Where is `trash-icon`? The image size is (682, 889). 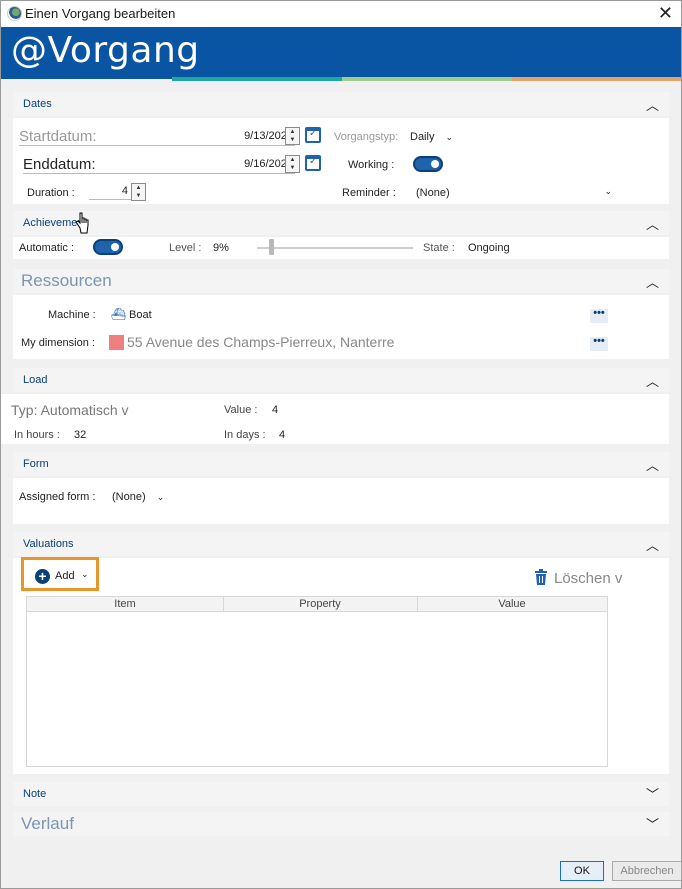 trash-icon is located at coordinates (541, 578).